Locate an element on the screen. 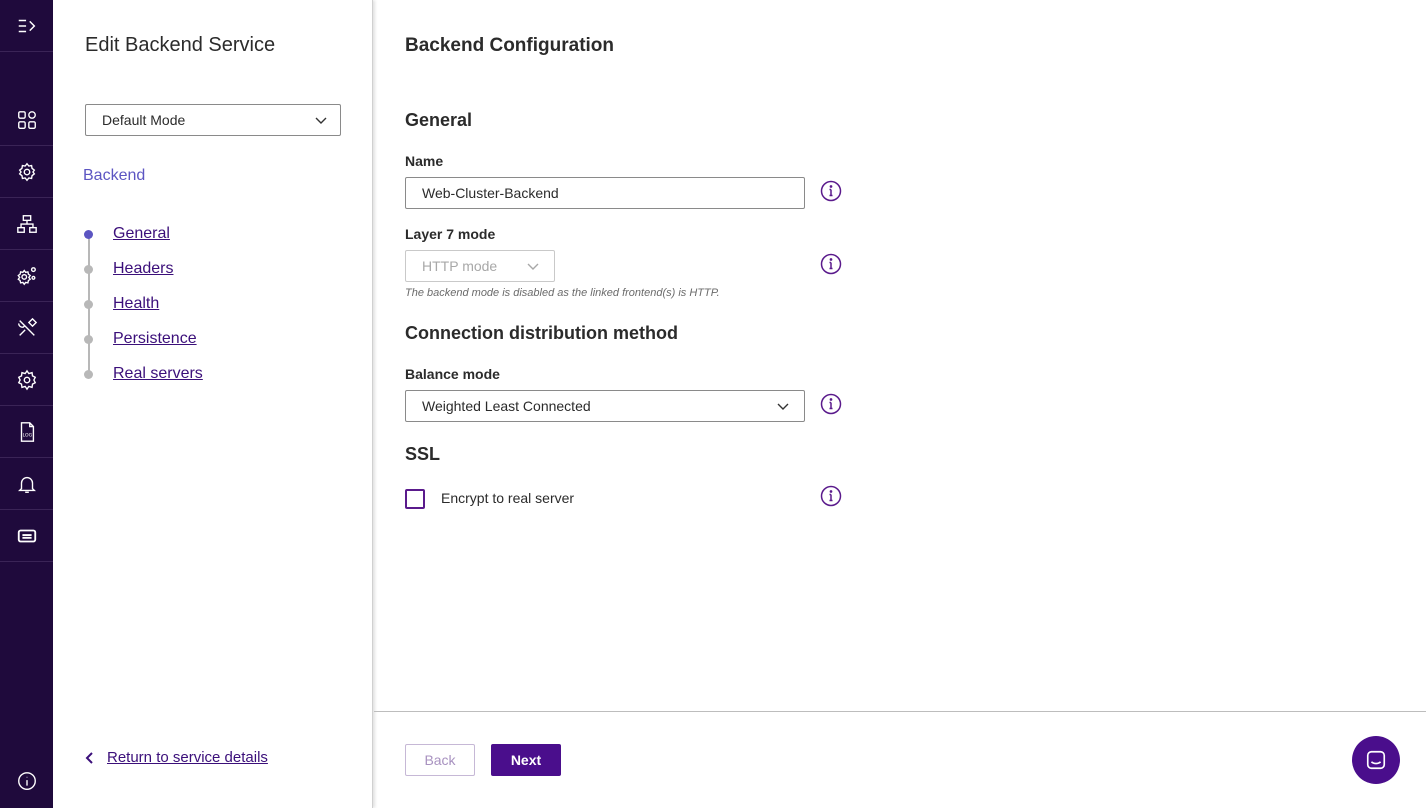 Image resolution: width=1426 pixels, height=808 pixels. chat-launcher-button is located at coordinates (1376, 760).